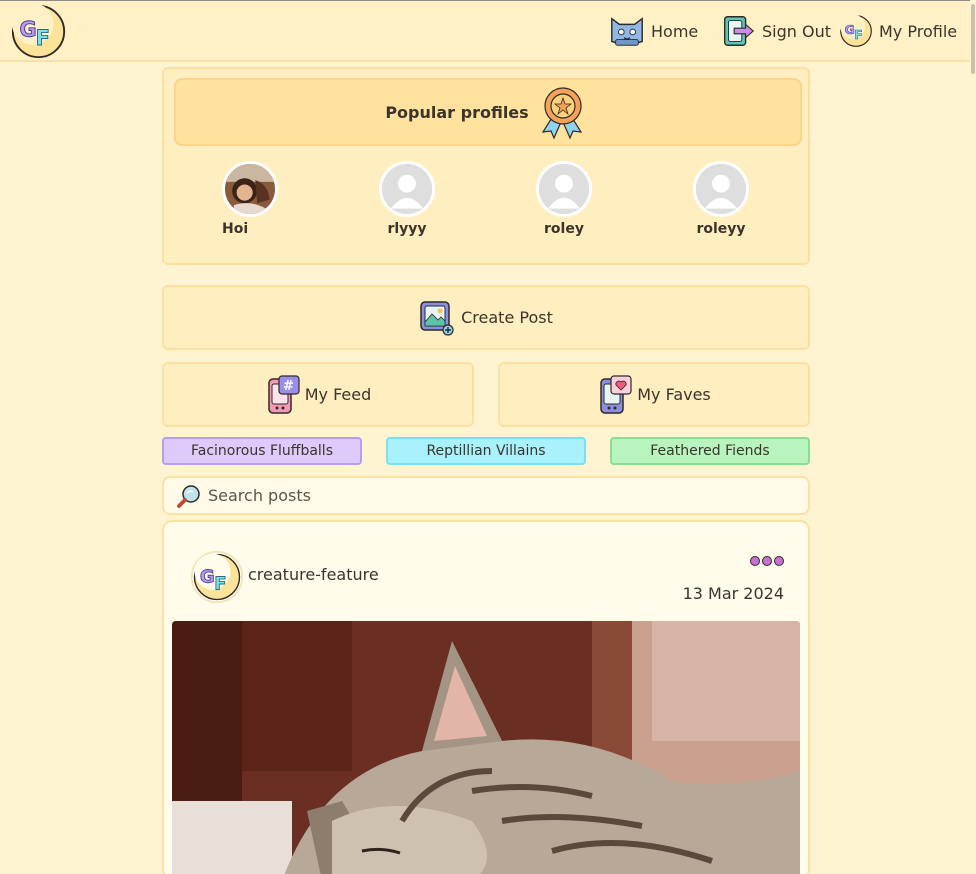 This screenshot has height=874, width=976. Describe the element at coordinates (973, 437) in the screenshot. I see `page-scrollbar` at that location.